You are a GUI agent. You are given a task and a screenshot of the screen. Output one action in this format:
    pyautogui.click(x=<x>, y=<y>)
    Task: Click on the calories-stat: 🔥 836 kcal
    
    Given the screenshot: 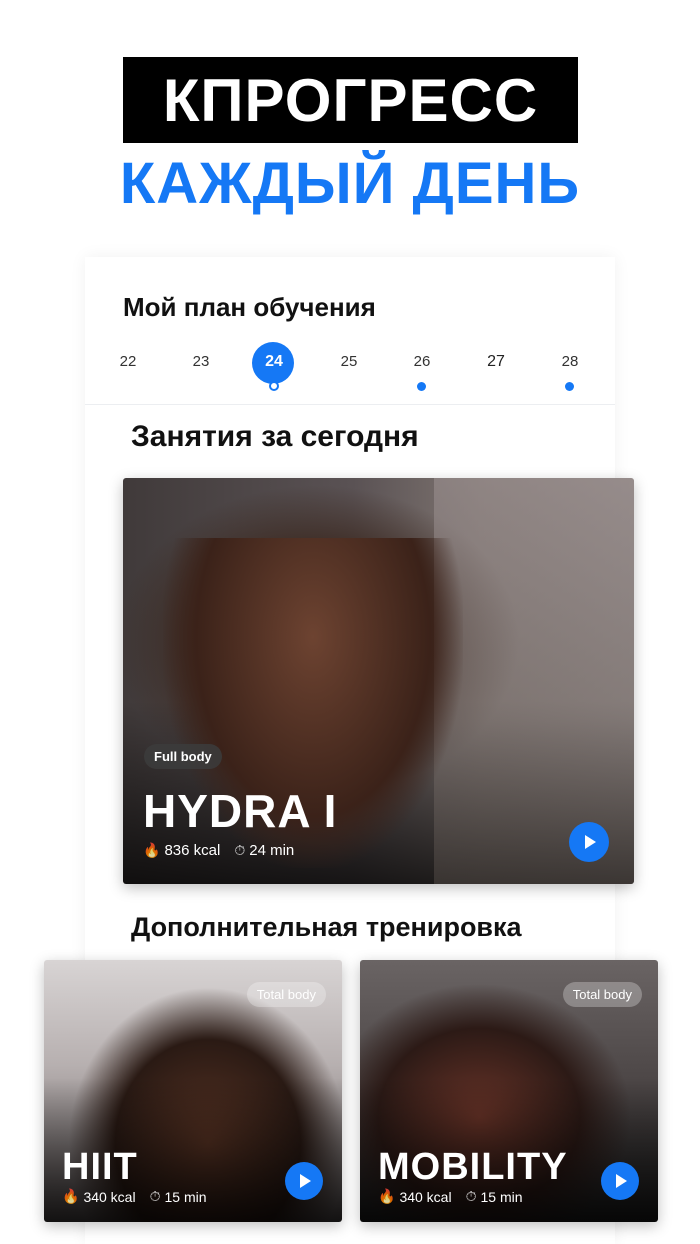 What is the action you would take?
    pyautogui.click(x=181, y=850)
    